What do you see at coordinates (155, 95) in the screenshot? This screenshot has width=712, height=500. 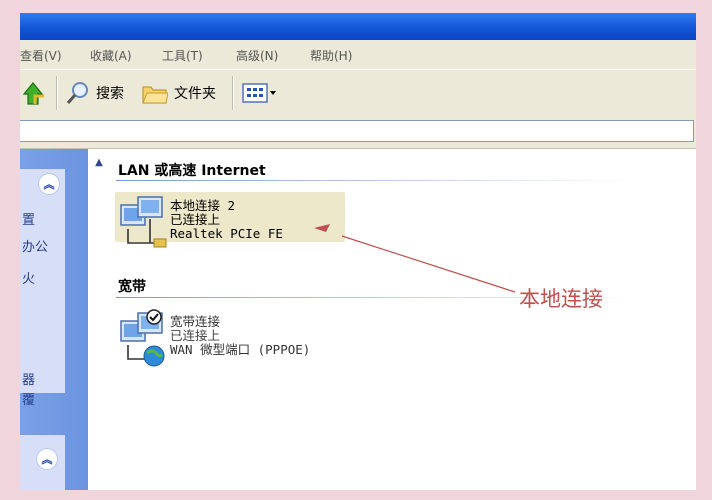 I see `folder-icon` at bounding box center [155, 95].